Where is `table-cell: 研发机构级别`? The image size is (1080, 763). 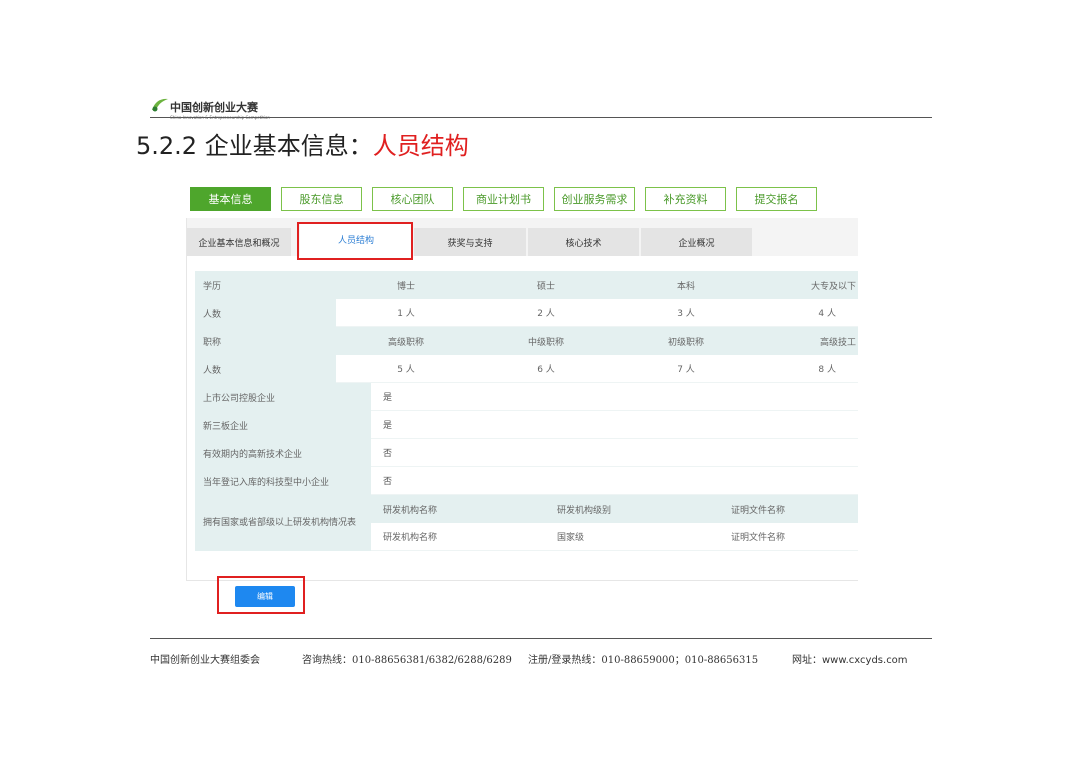
table-cell: 研发机构级别 is located at coordinates (632, 509).